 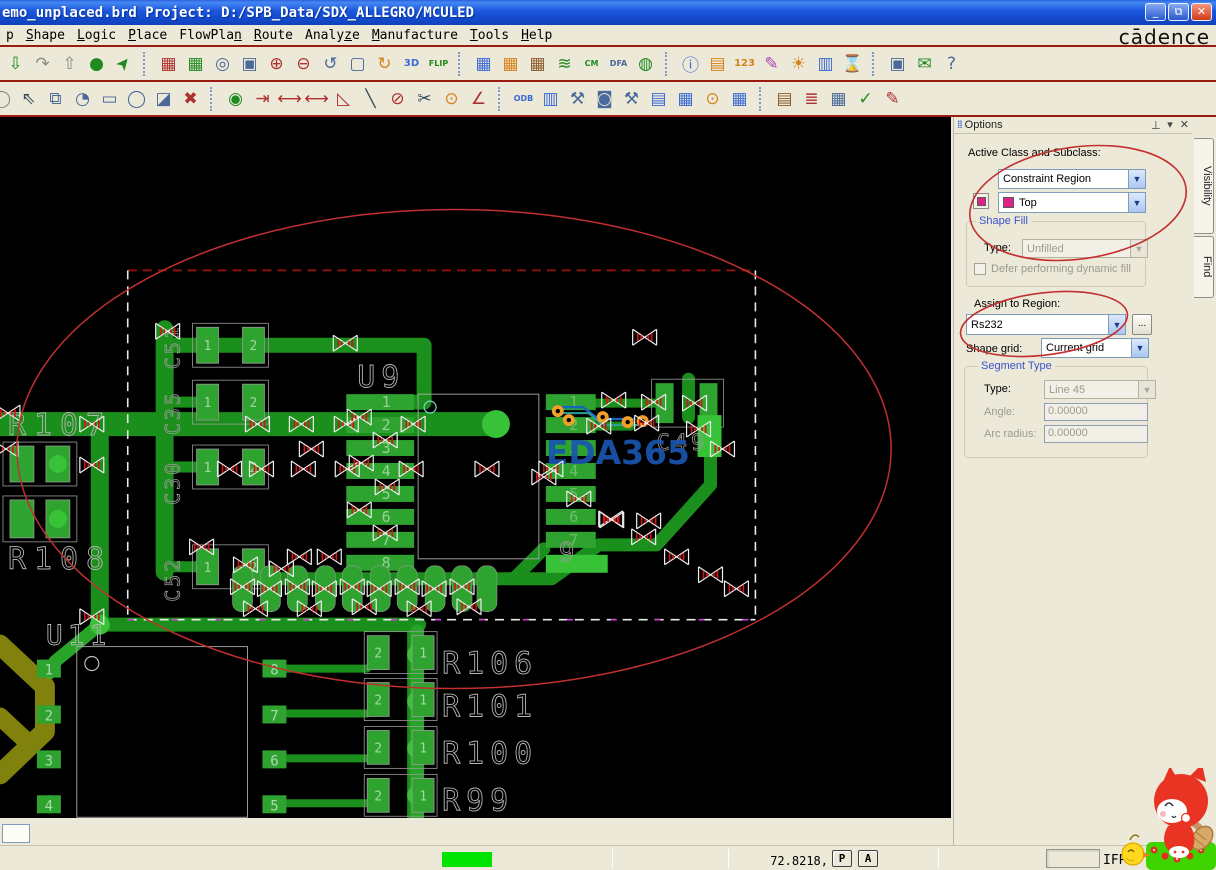 I want to click on toolbox-icon: ▦, so click(x=838, y=98).